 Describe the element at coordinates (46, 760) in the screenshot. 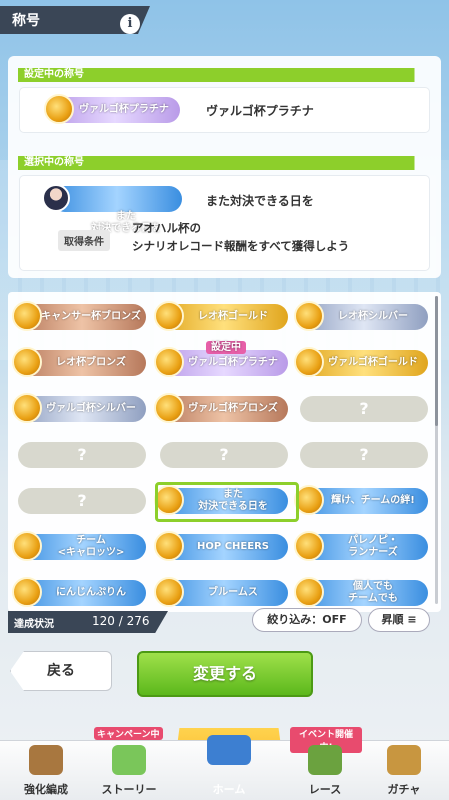

I see `horse-girl-icon` at that location.